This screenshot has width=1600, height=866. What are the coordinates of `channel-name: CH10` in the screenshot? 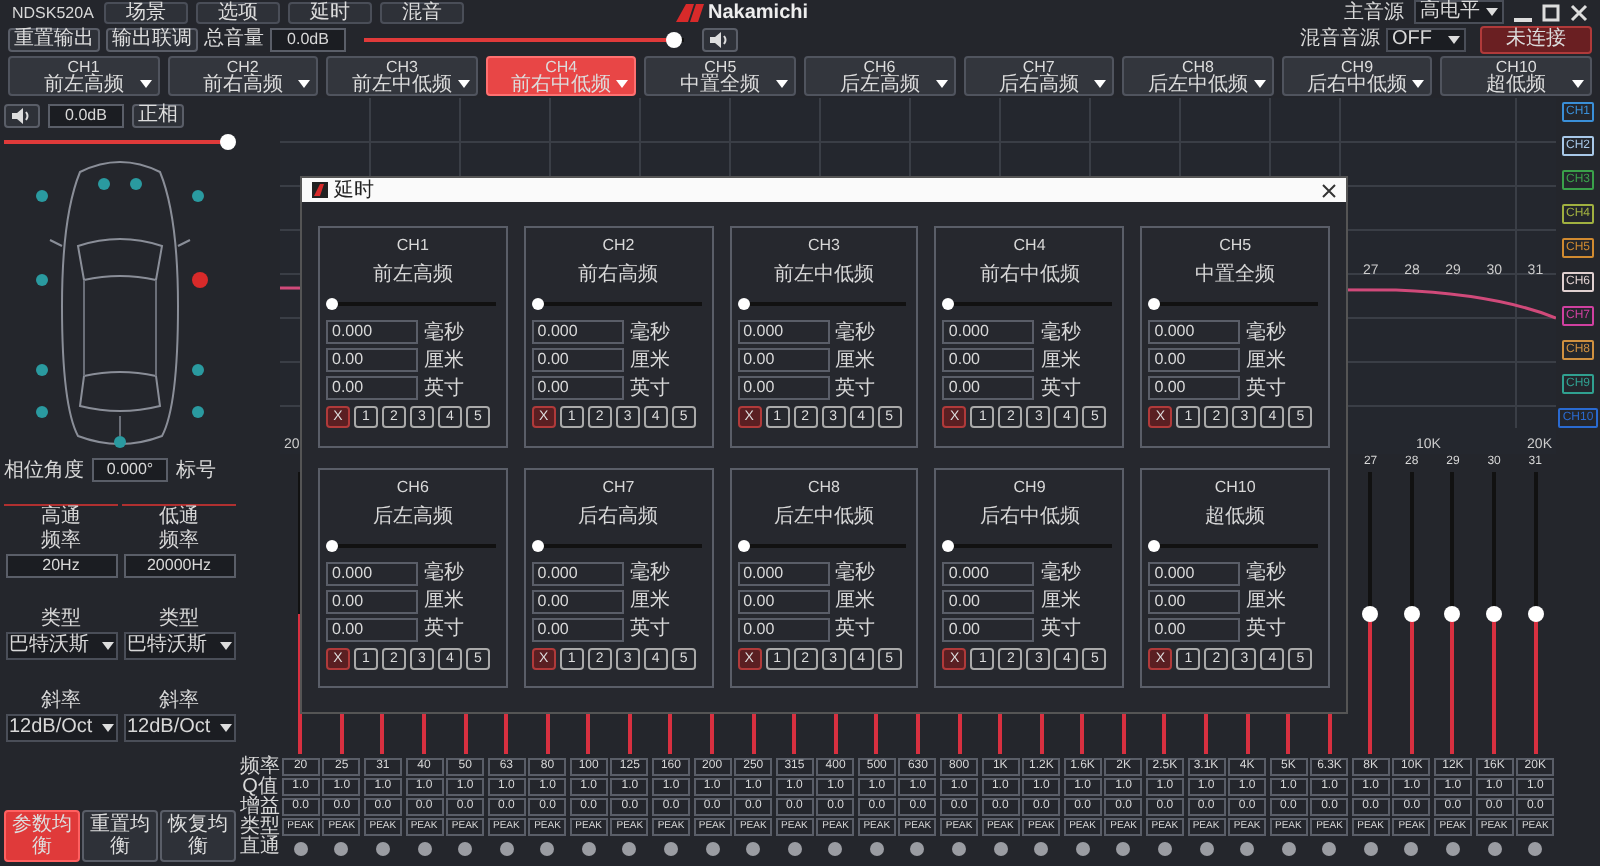 It's located at (1235, 487).